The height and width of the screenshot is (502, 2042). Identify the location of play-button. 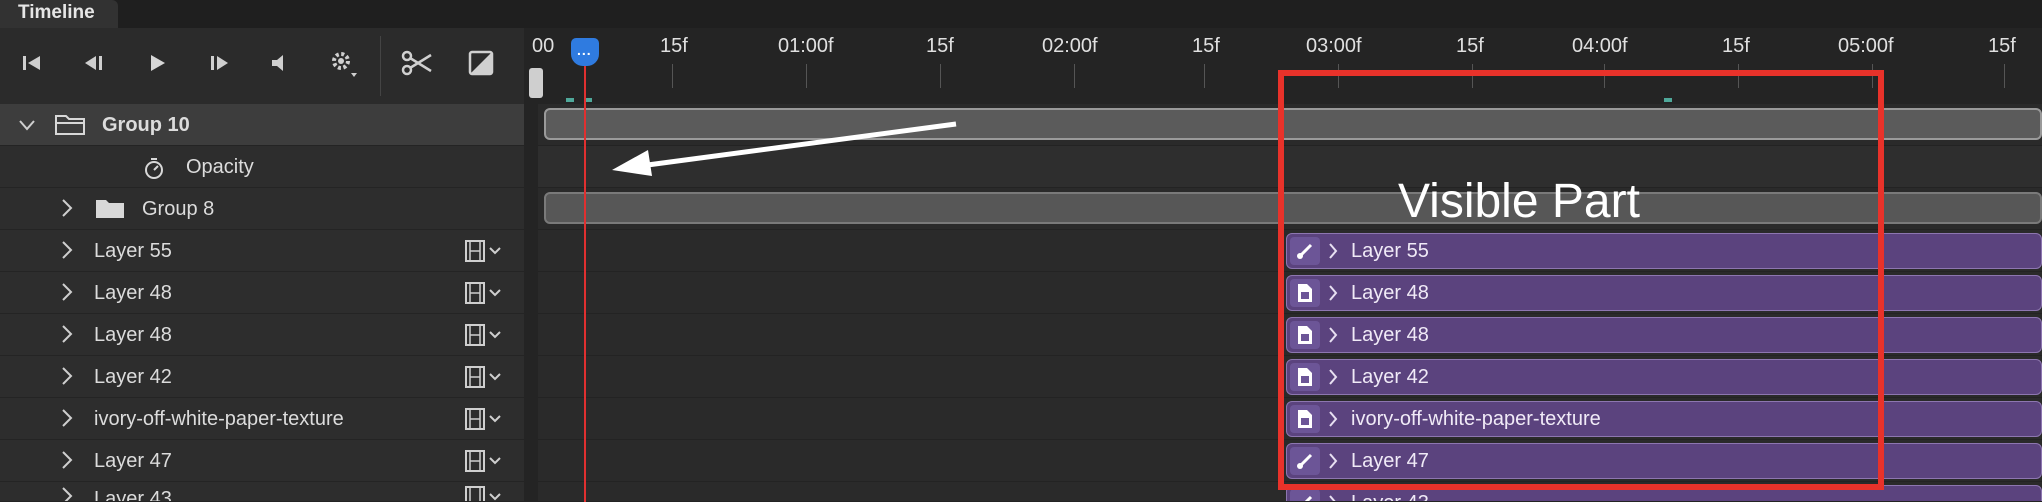
(157, 63).